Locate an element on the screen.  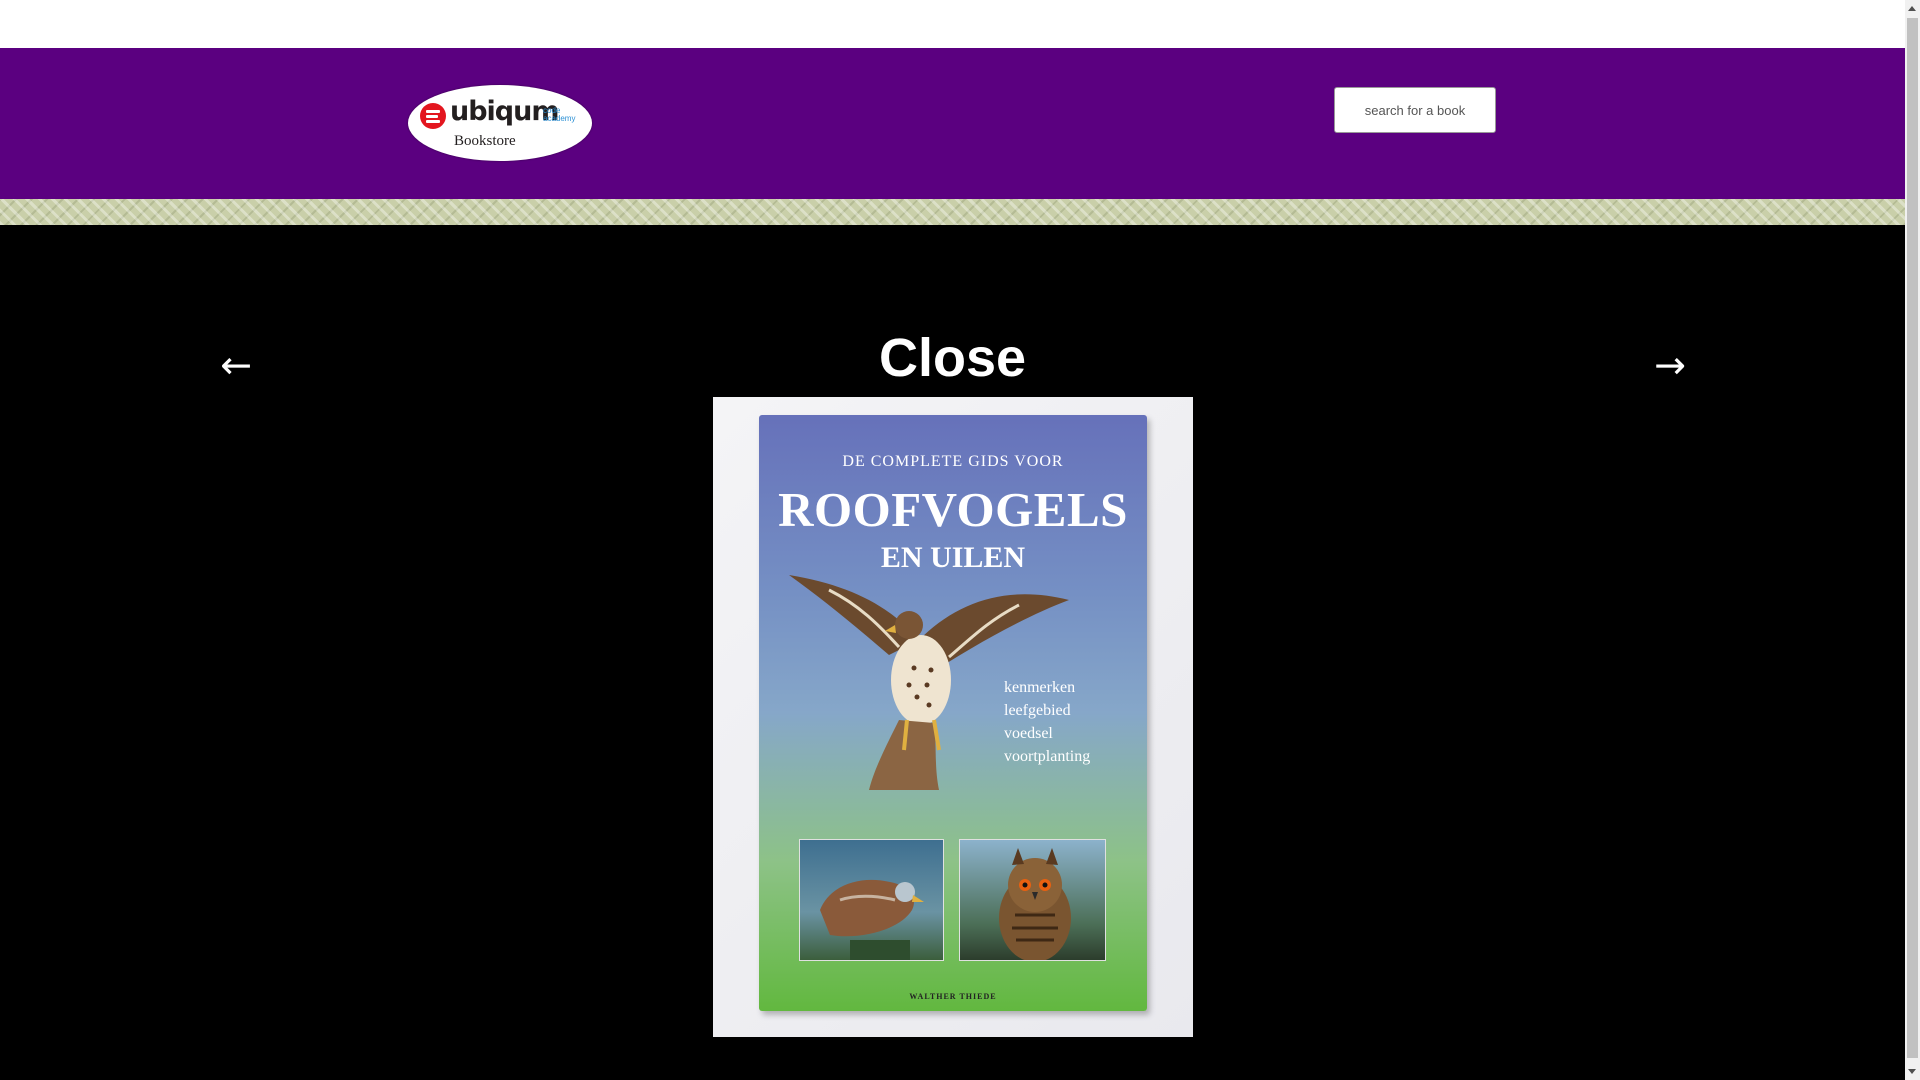
next-arrow-button: → is located at coordinates (1670, 365).